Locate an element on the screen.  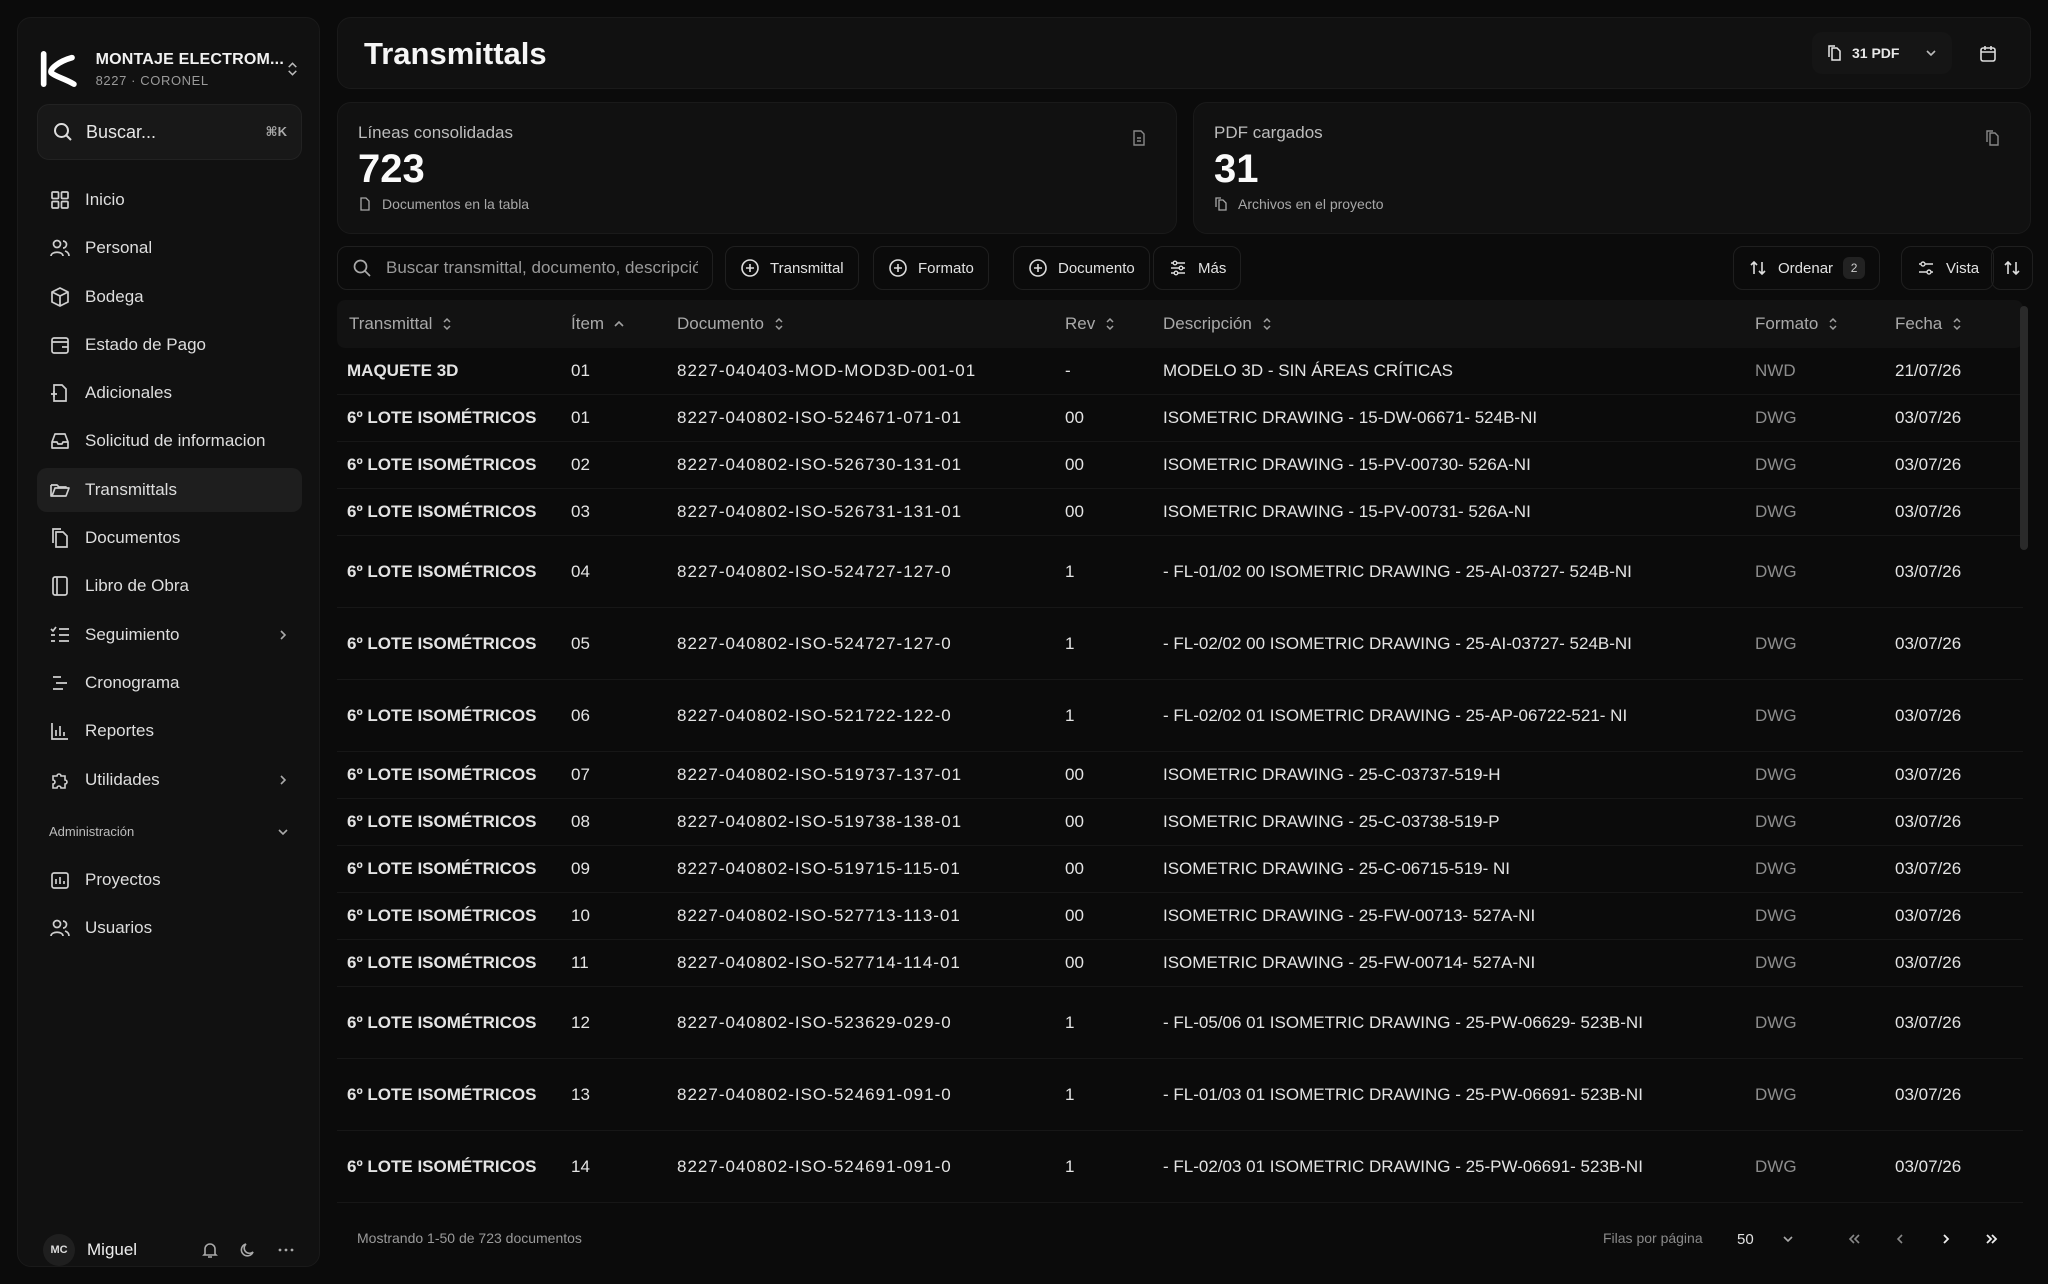
cell-documento: 8227-040802-ISO-526730-131-01 is located at coordinates (820, 464).